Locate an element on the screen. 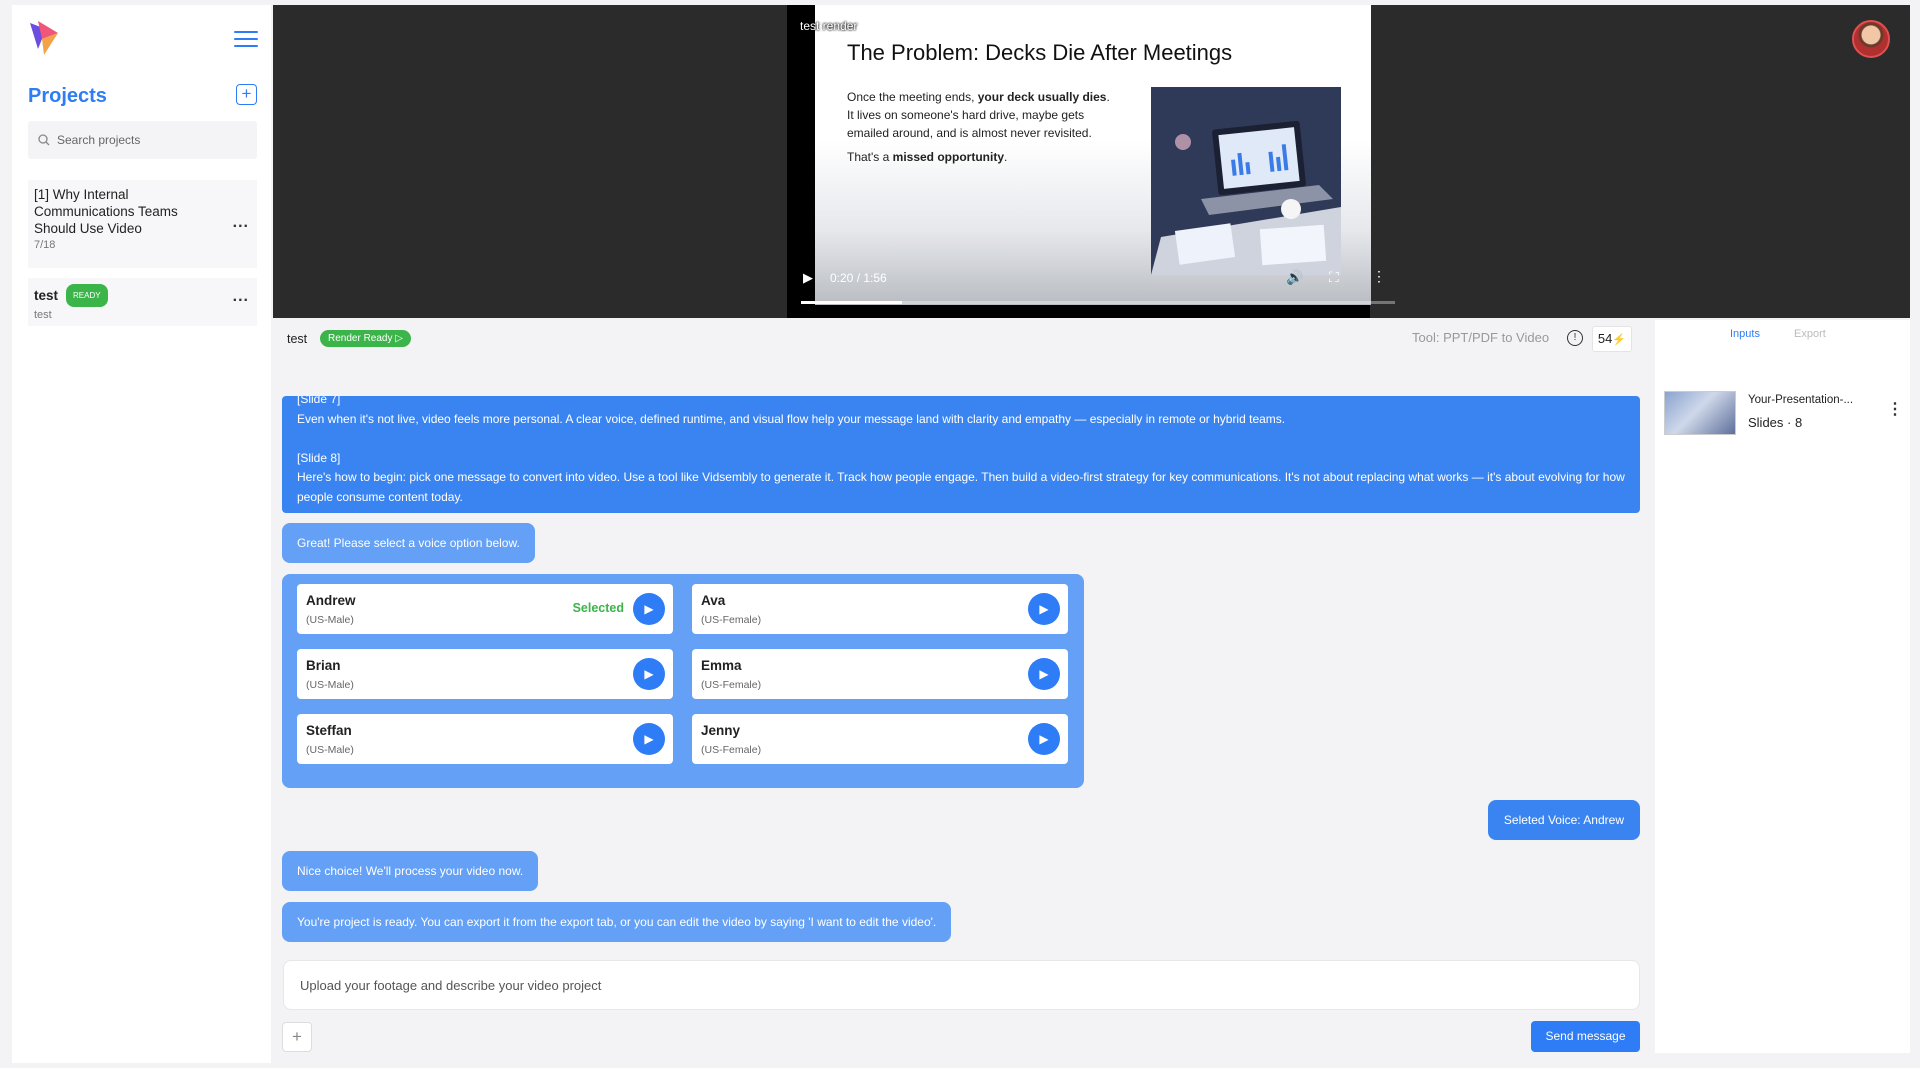 This screenshot has height=1068, width=1920. search-box is located at coordinates (142, 140).